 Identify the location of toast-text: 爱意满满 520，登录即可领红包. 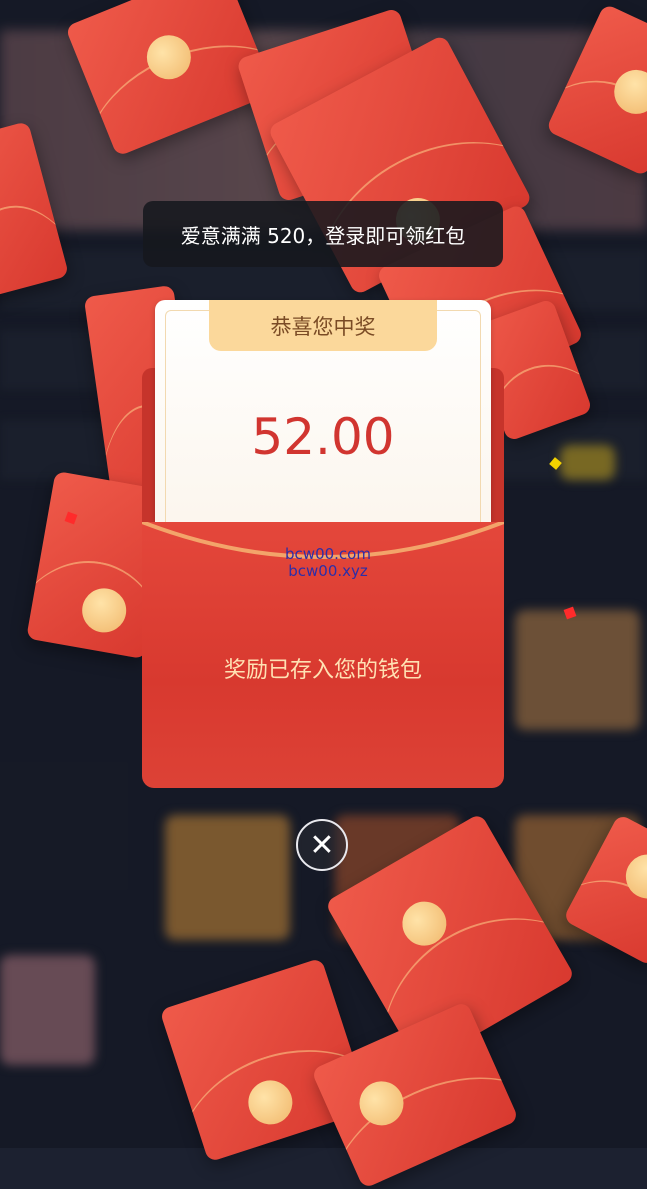
(323, 235).